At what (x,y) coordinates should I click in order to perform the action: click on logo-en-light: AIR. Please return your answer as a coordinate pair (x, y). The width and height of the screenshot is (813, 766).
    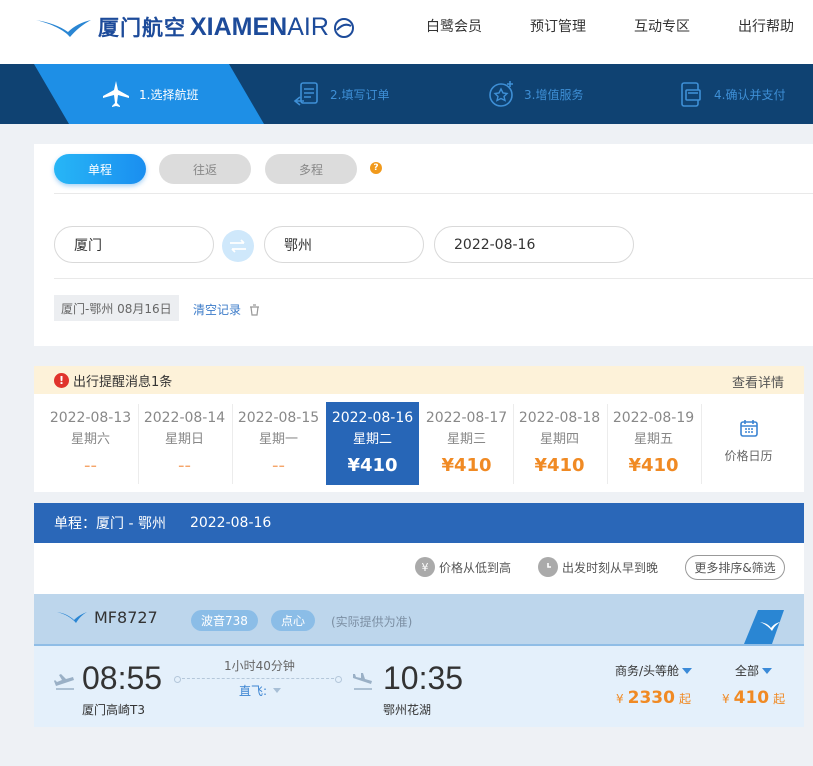
    Looking at the image, I should click on (308, 26).